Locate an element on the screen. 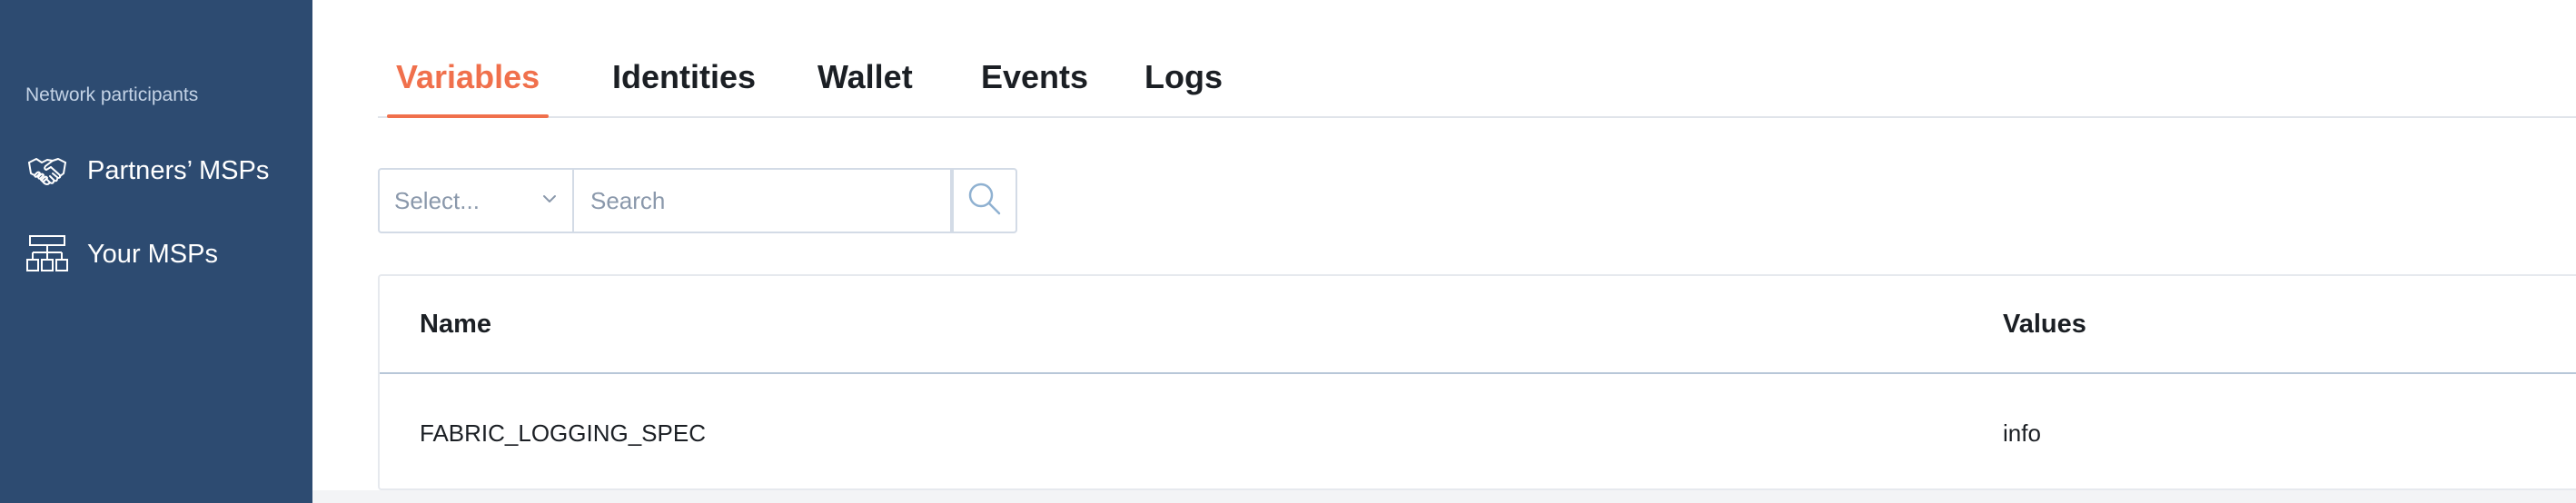  org-chart-icon is located at coordinates (47, 254).